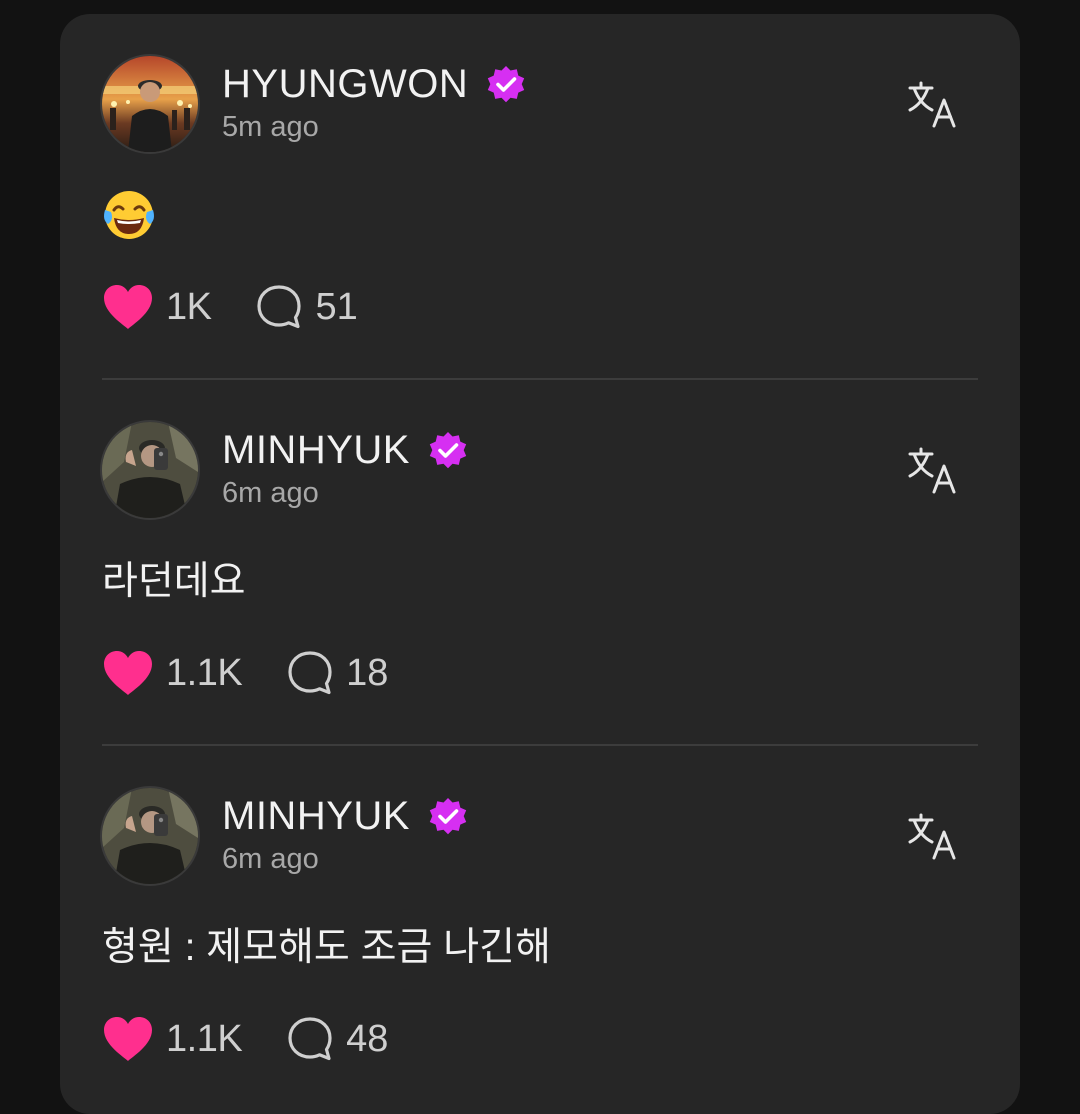  What do you see at coordinates (174, 581) in the screenshot?
I see `post-content: 라던데요` at bounding box center [174, 581].